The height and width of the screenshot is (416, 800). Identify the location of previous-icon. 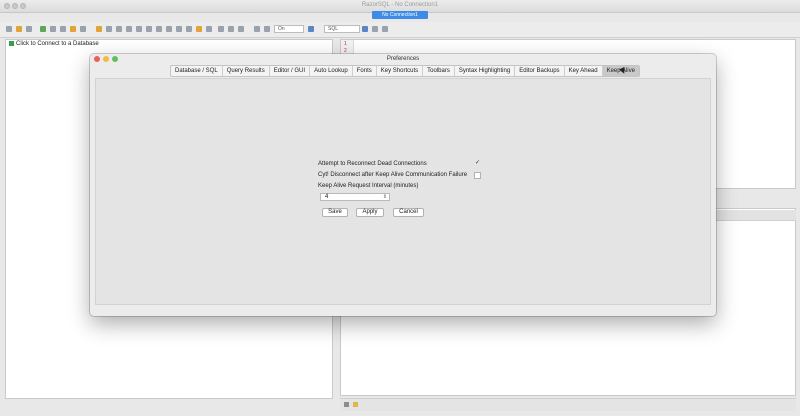
(231, 29).